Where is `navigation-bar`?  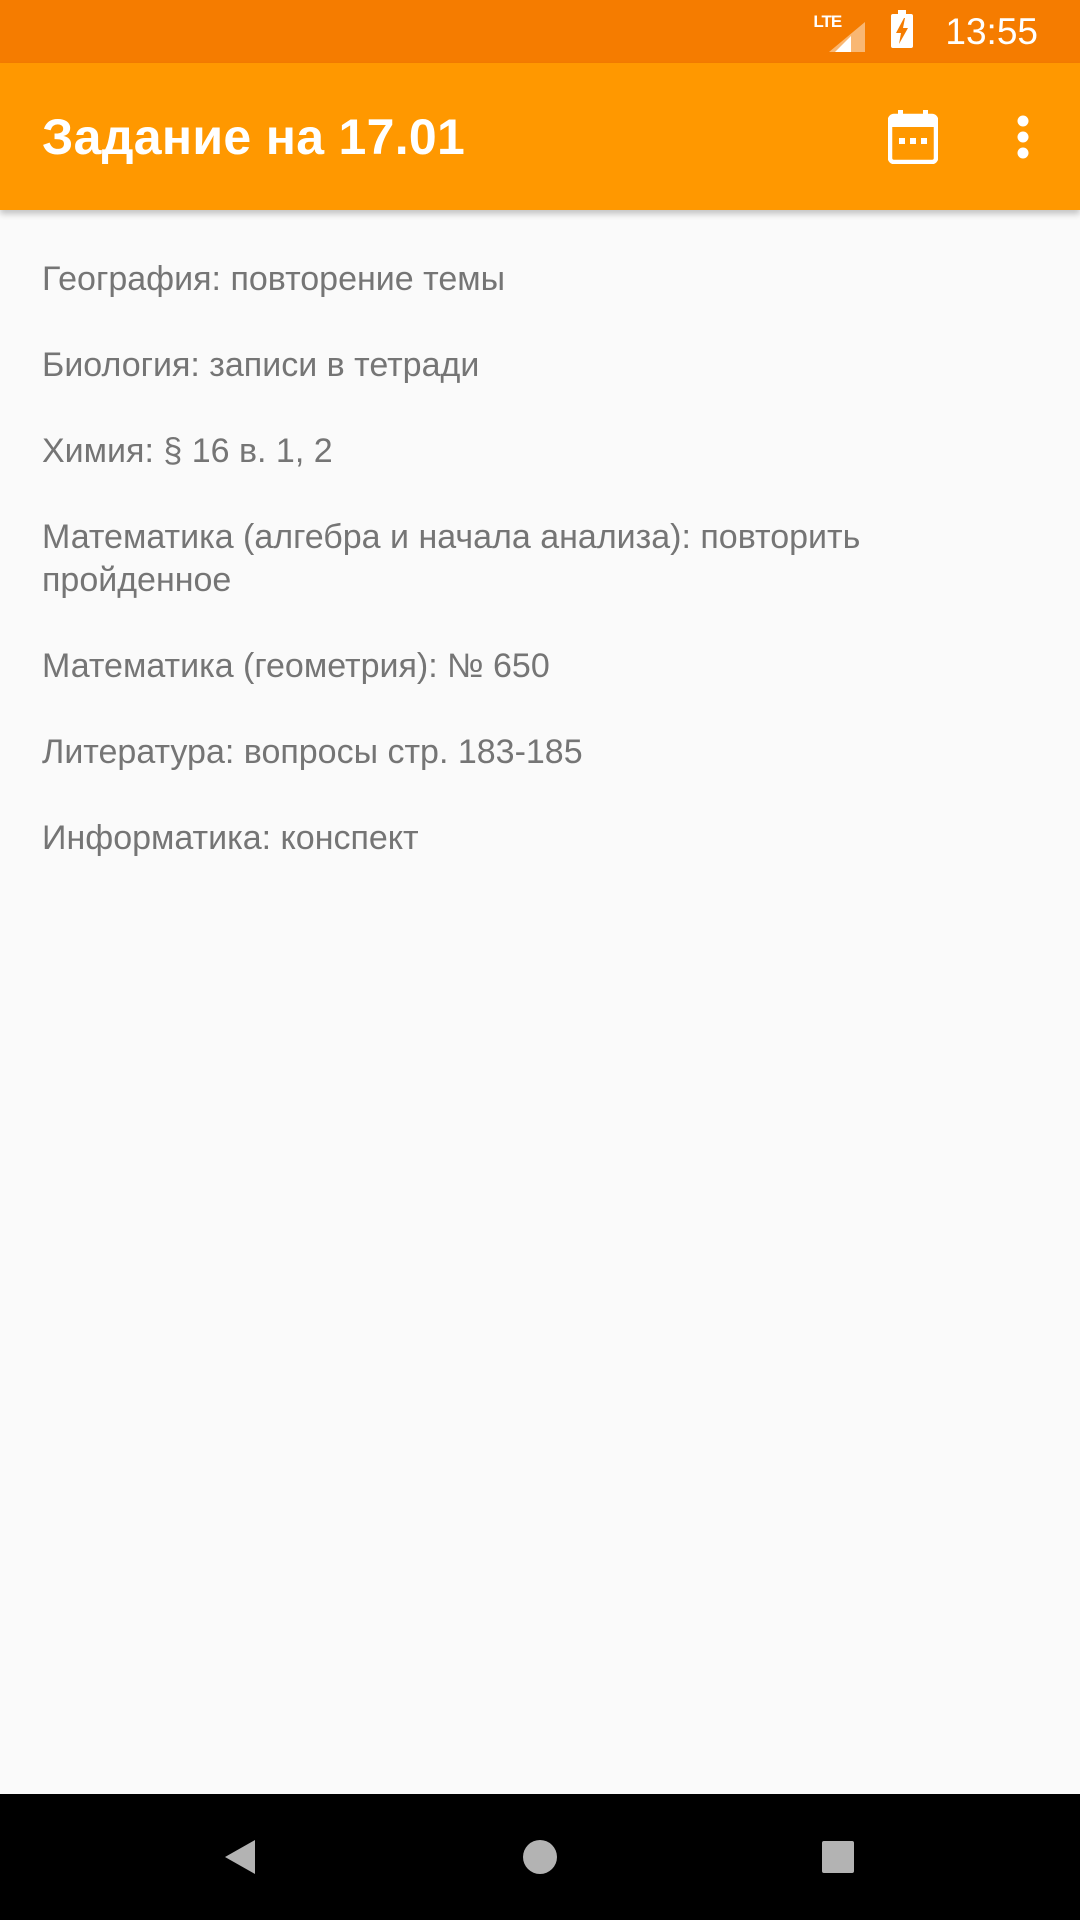
navigation-bar is located at coordinates (540, 1857).